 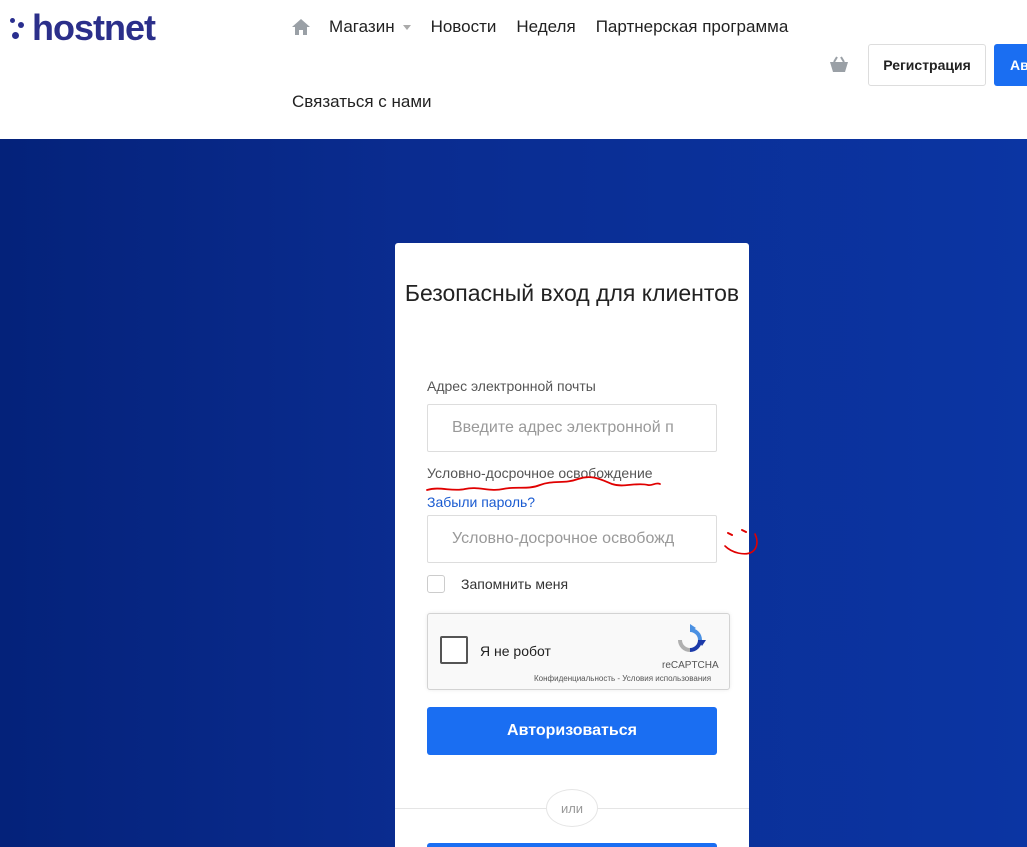 What do you see at coordinates (692, 638) in the screenshot?
I see `recaptcha-icon` at bounding box center [692, 638].